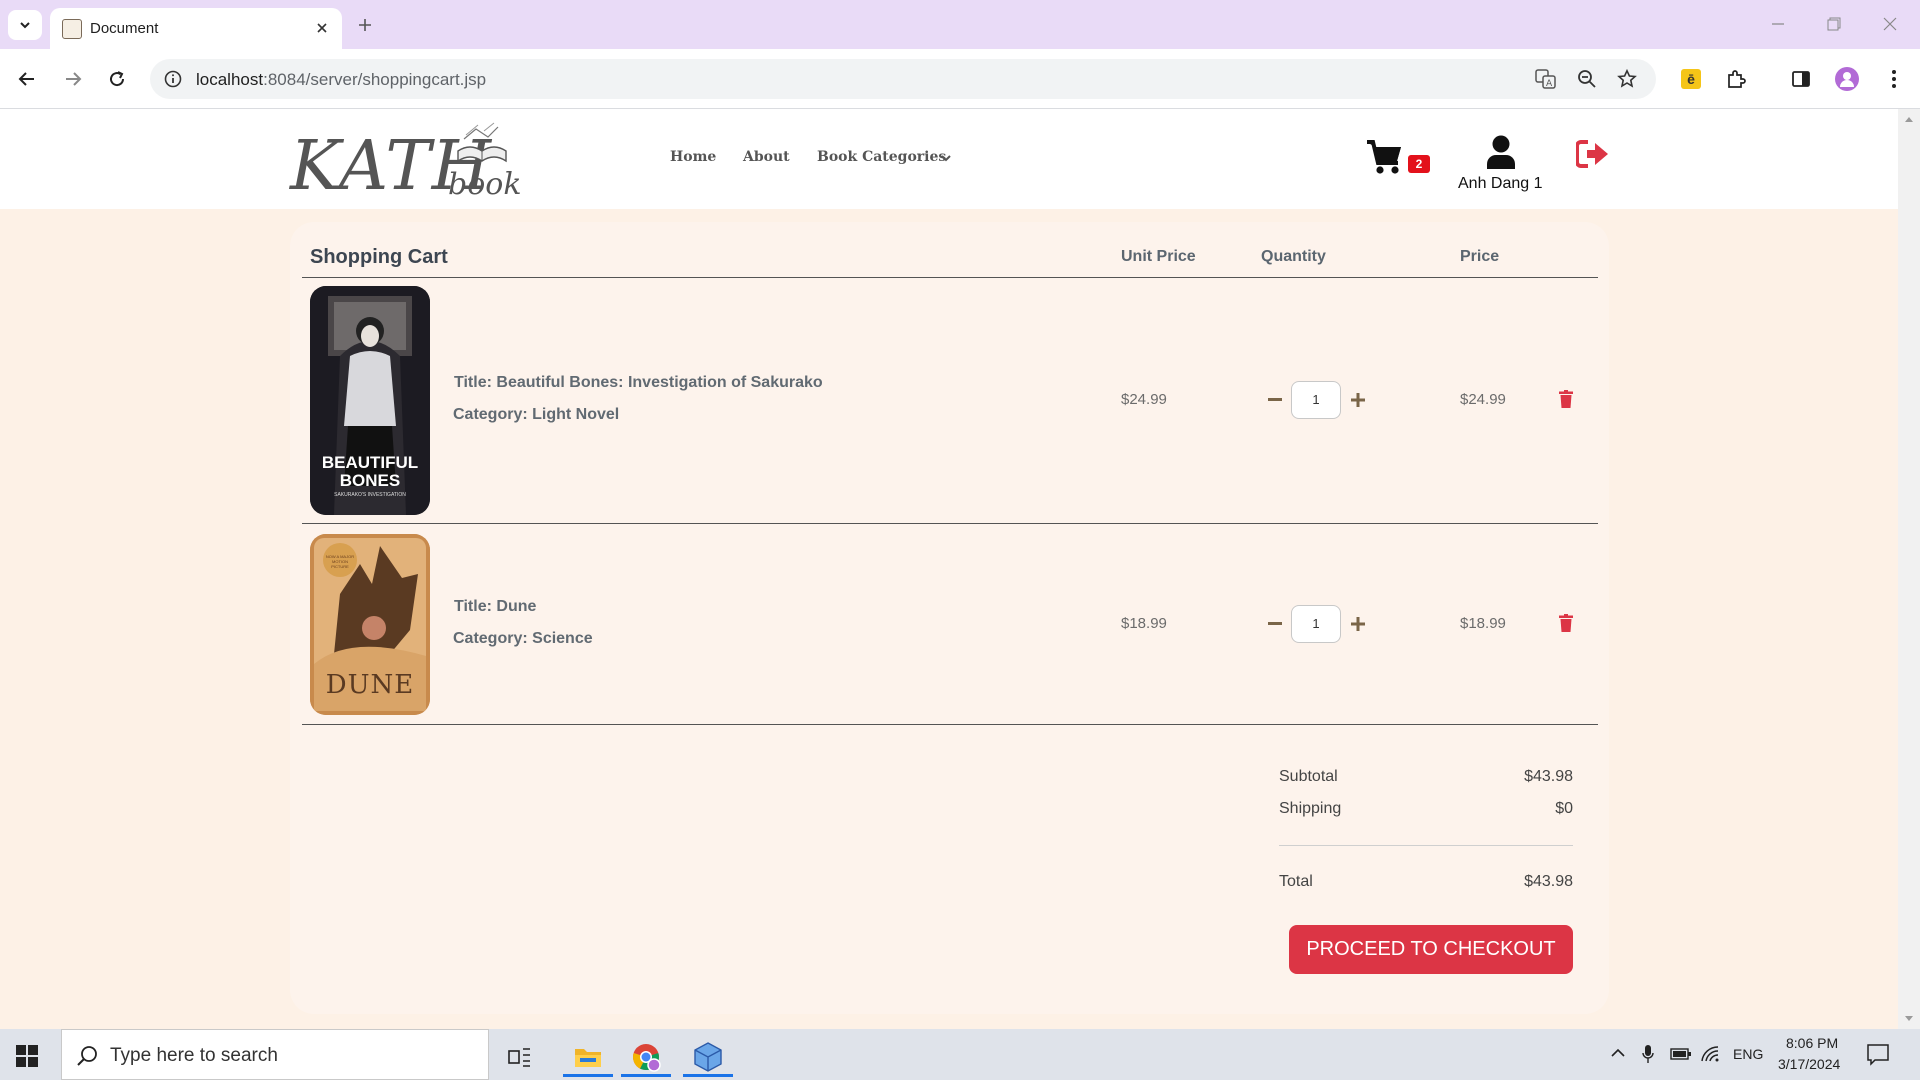 This screenshot has height=1080, width=1920. I want to click on browser-tabstrip: Document, so click(960, 24).